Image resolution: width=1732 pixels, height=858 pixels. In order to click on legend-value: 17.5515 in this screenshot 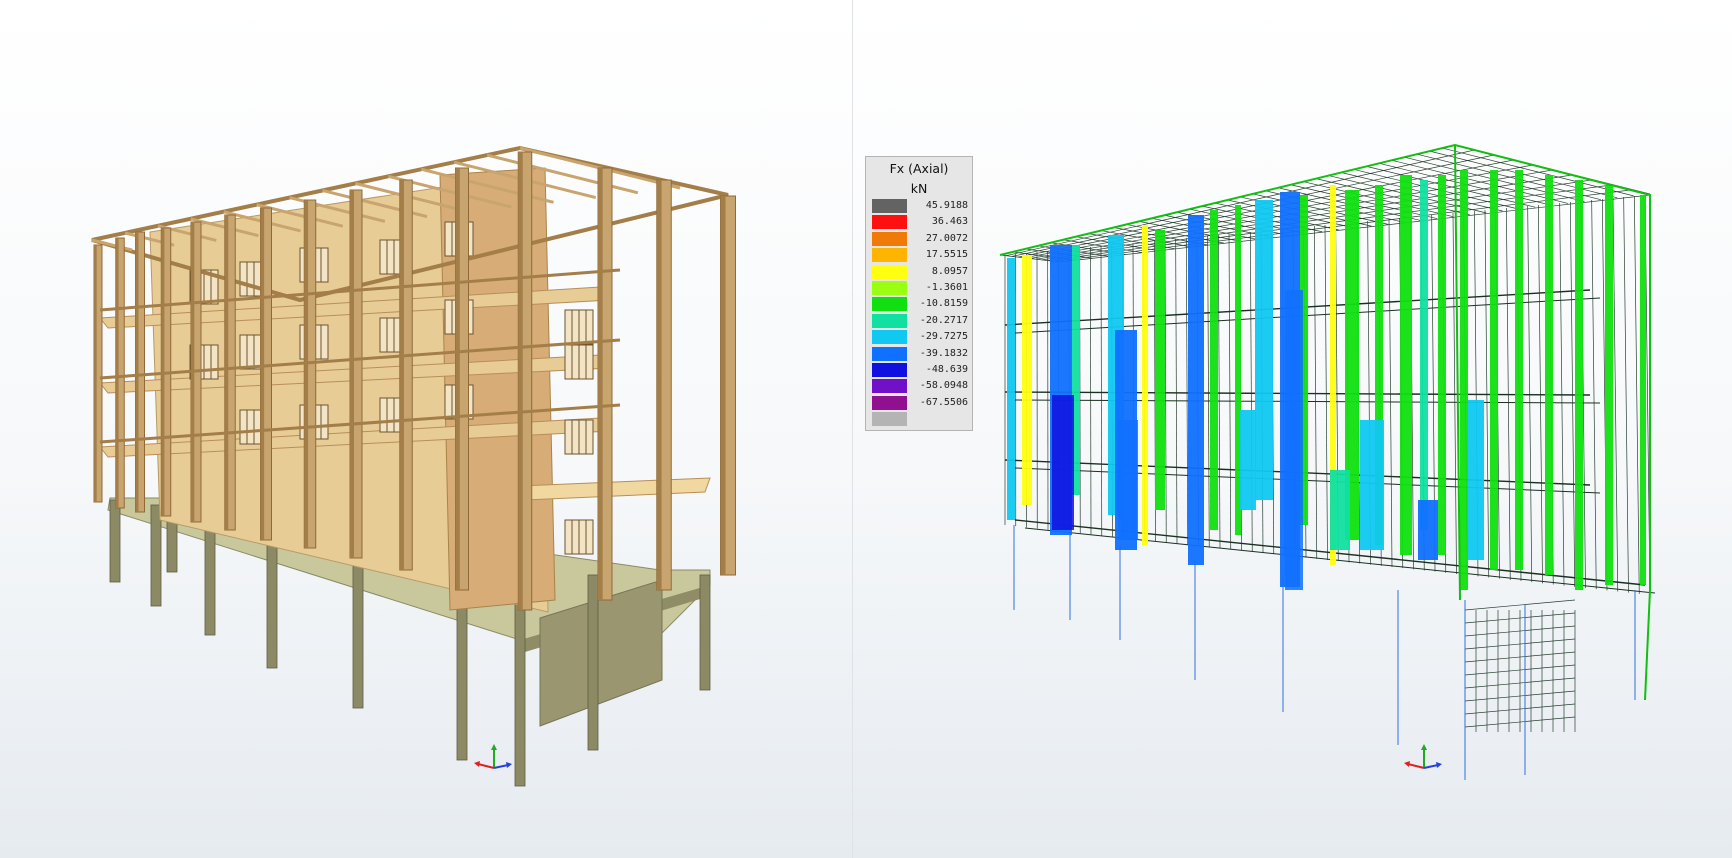, I will do `click(946, 255)`.